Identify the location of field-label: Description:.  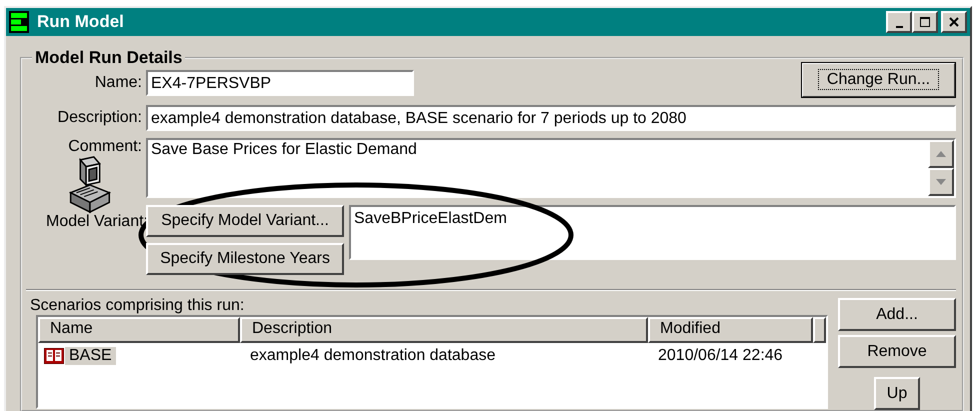
(99, 118).